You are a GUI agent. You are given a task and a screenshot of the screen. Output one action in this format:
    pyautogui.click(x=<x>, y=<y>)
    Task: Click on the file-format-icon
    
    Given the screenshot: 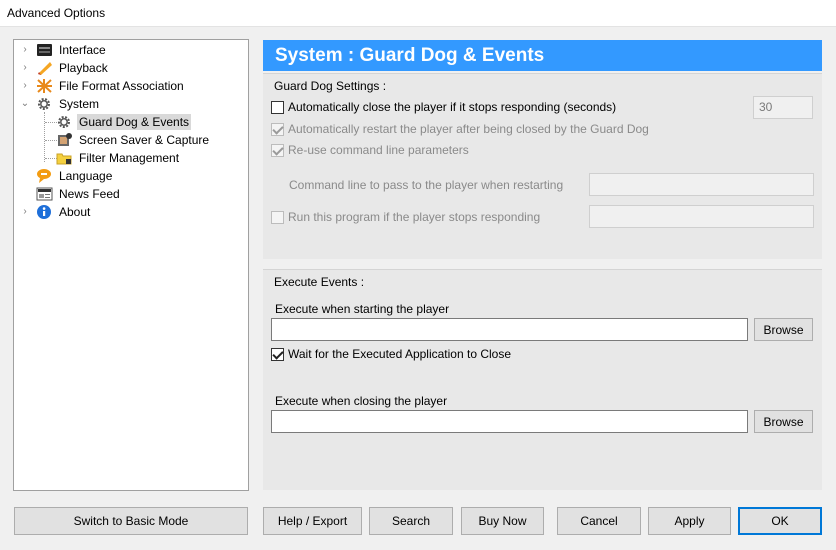 What is the action you would take?
    pyautogui.click(x=44, y=86)
    